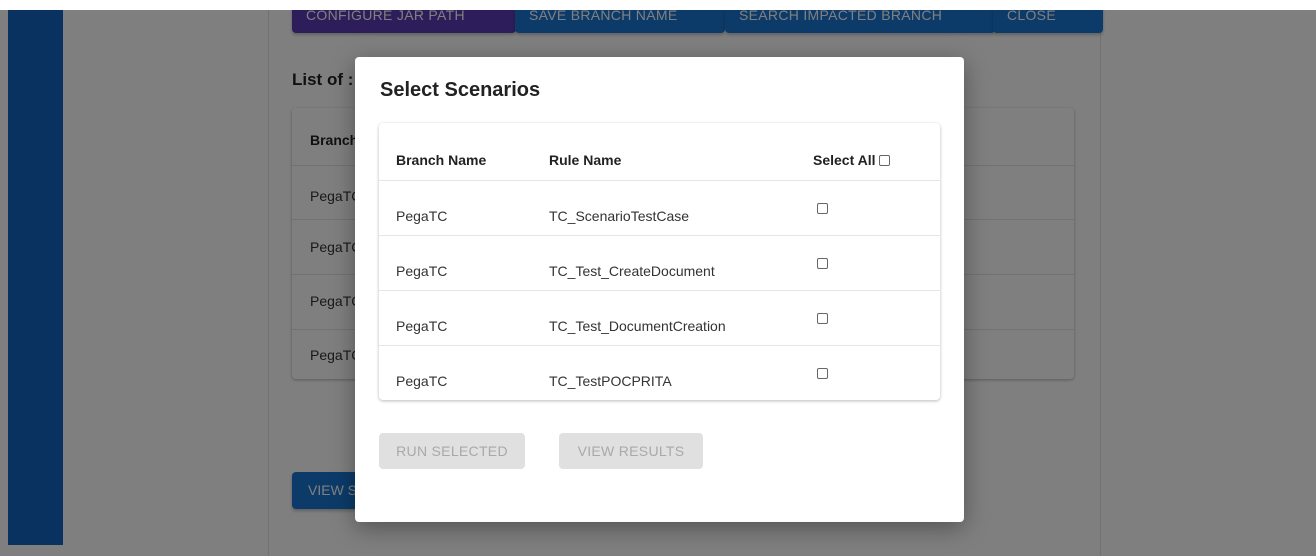  I want to click on column-header-branch-name: Branch Name, so click(441, 160).